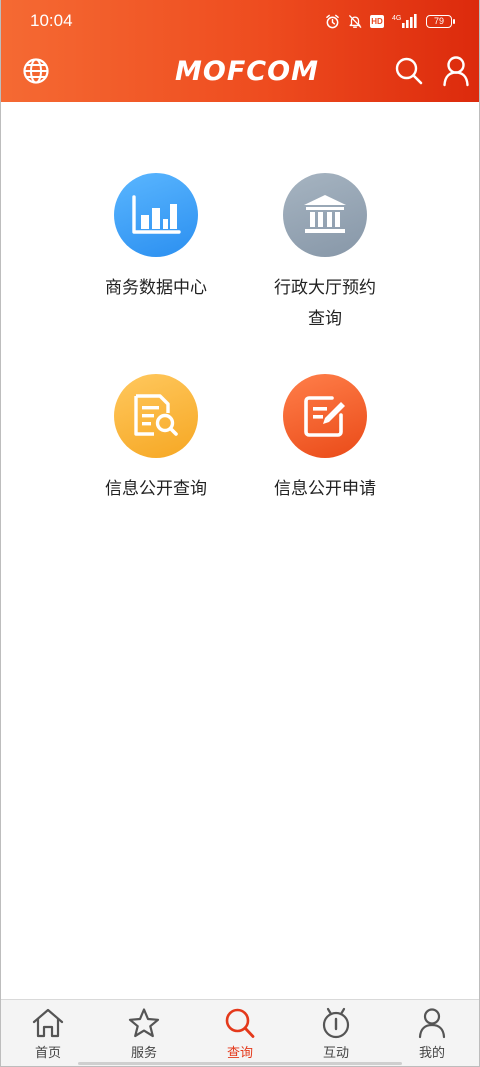 This screenshot has width=480, height=1067. I want to click on nav-item-interaction: 互动, so click(336, 1033).